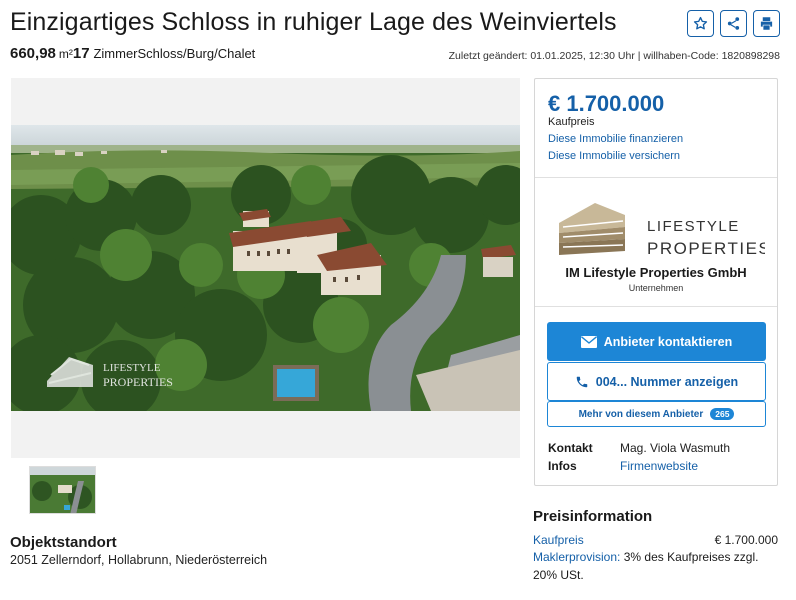 The image size is (796, 600). I want to click on share-icon, so click(733, 23).